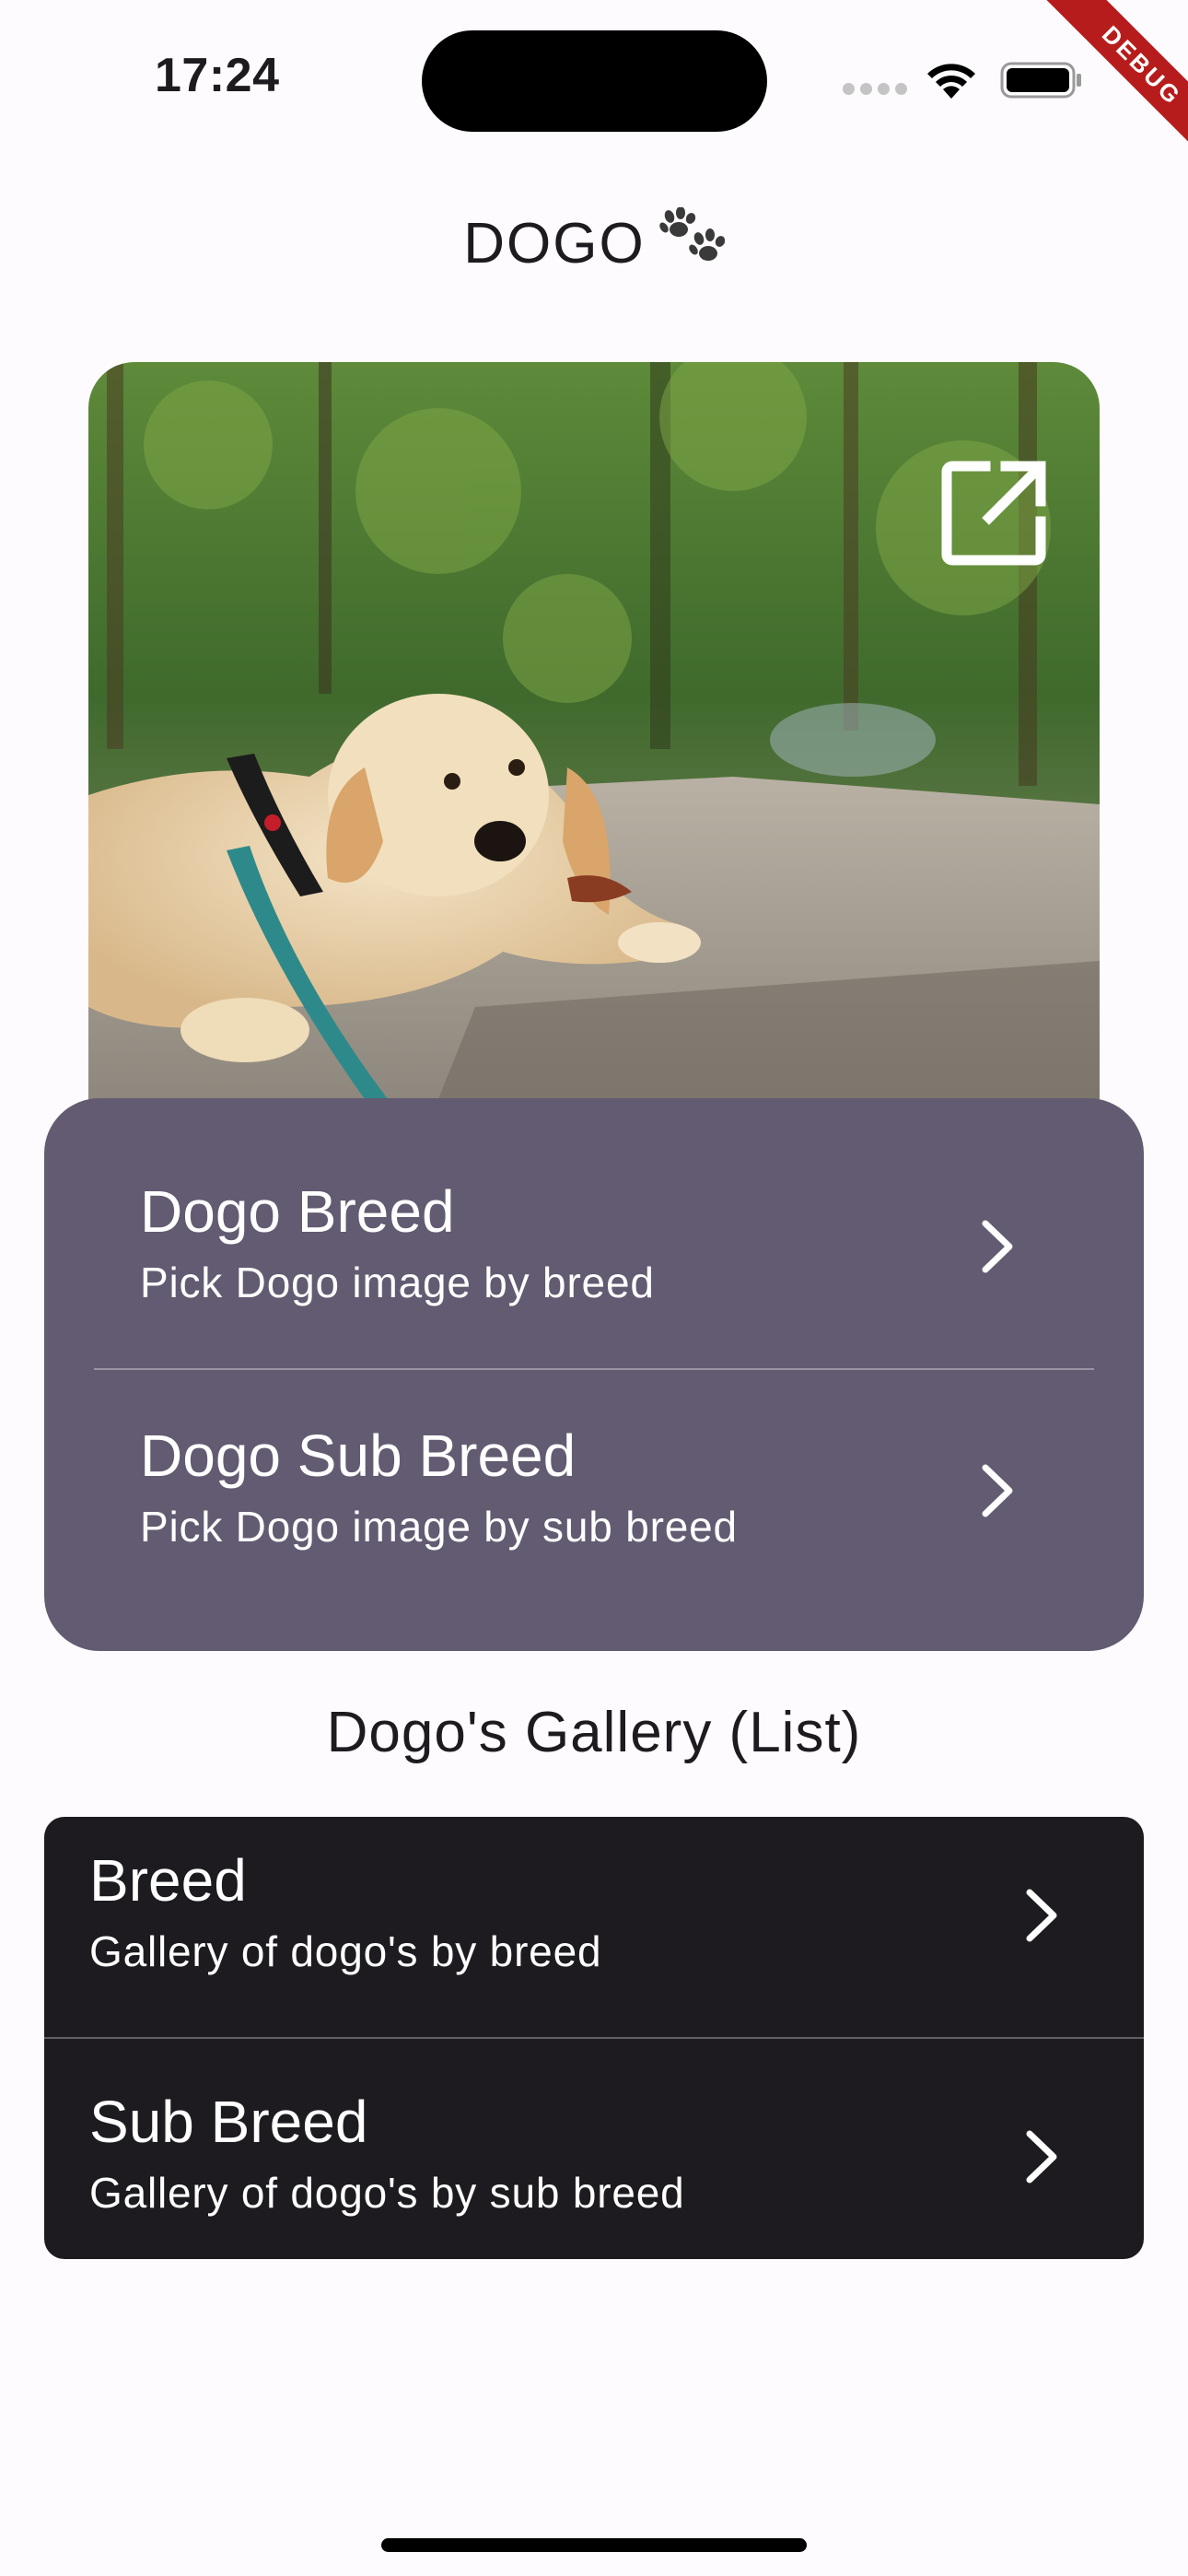  Describe the element at coordinates (594, 1369) in the screenshot. I see `breed-card-divider` at that location.